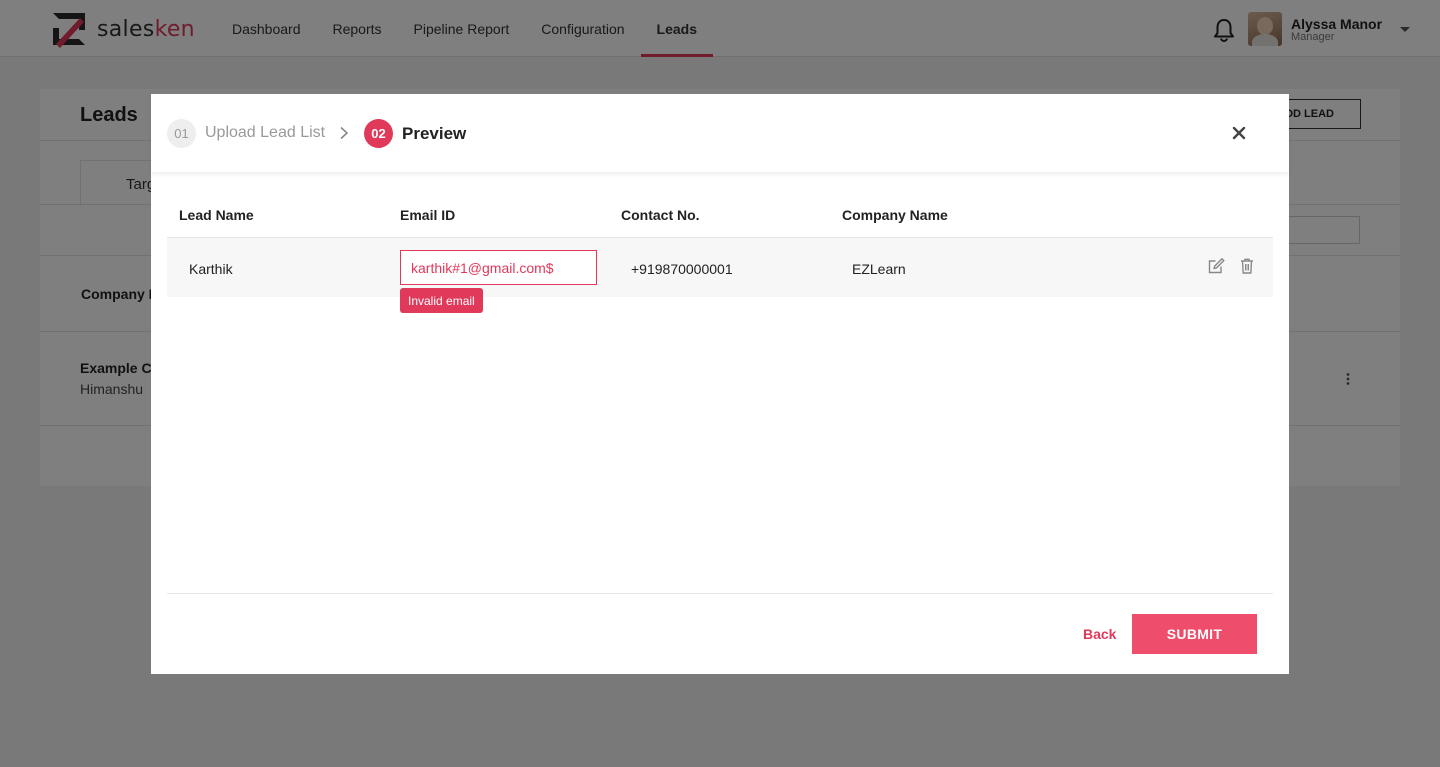 Image resolution: width=1440 pixels, height=767 pixels. Describe the element at coordinates (895, 215) in the screenshot. I see `column-header-company: Company Name` at that location.